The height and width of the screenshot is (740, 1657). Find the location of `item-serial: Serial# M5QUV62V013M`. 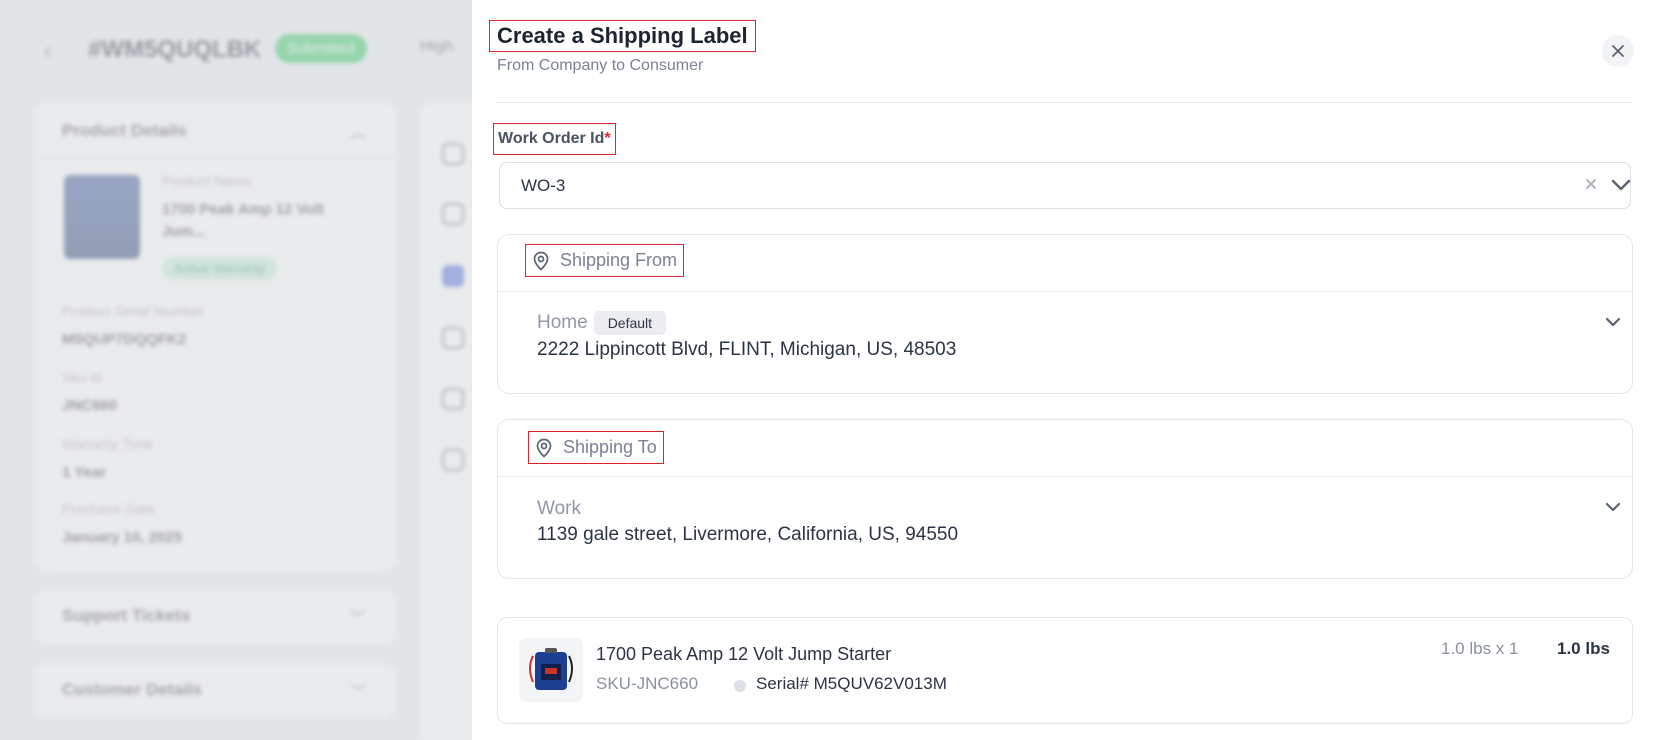

item-serial: Serial# M5QUV62V013M is located at coordinates (851, 683).